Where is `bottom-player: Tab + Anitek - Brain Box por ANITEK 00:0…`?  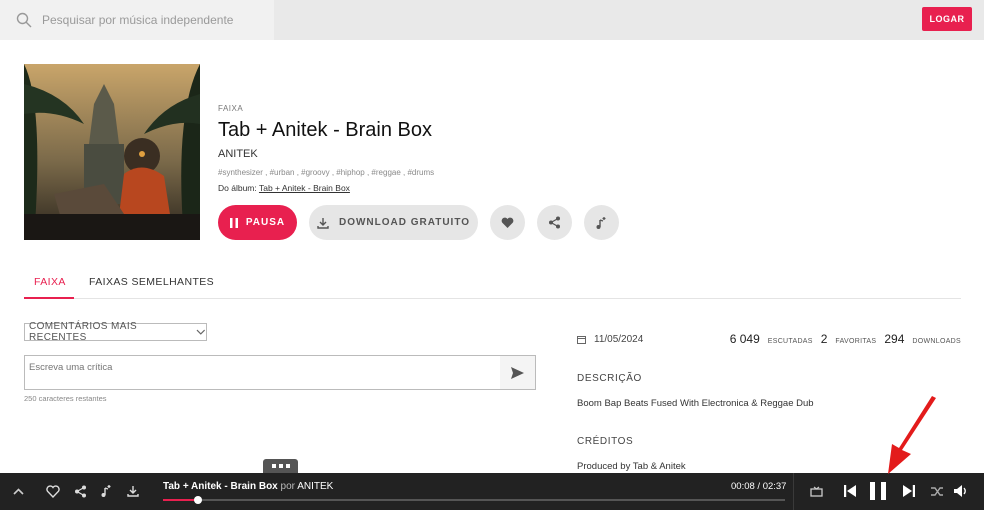
bottom-player: Tab + Anitek - Brain Box por ANITEK 00:0… is located at coordinates (492, 491).